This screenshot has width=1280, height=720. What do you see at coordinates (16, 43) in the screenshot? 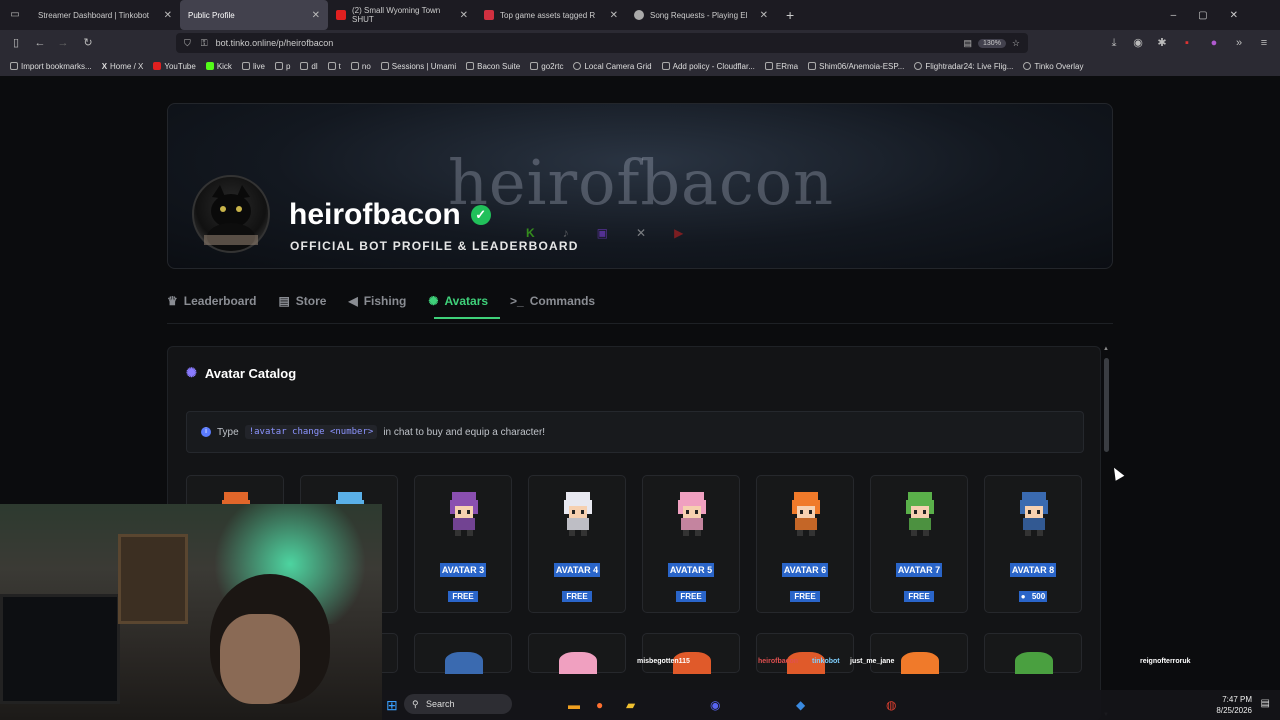
I see `sidebar-icon: ▯` at bounding box center [16, 43].